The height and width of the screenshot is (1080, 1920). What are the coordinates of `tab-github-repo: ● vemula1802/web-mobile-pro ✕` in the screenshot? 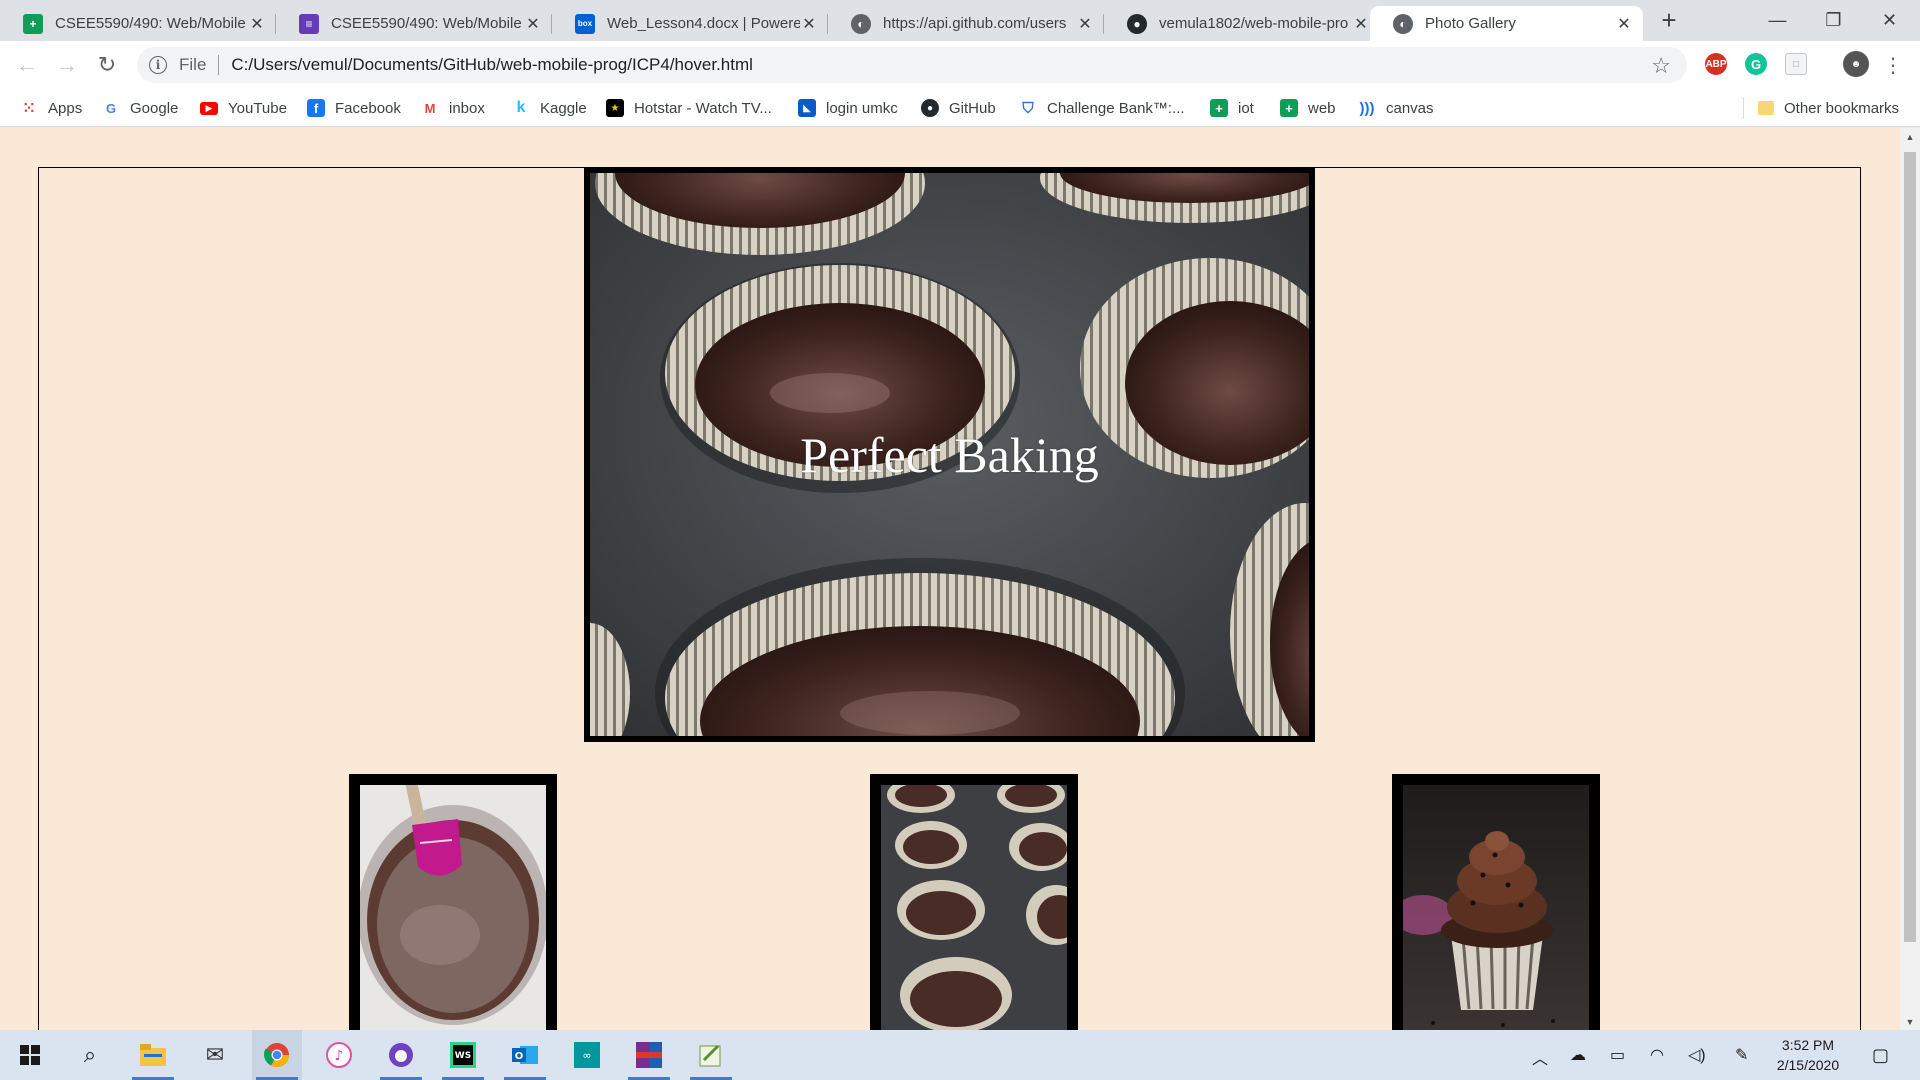 It's located at (1242, 23).